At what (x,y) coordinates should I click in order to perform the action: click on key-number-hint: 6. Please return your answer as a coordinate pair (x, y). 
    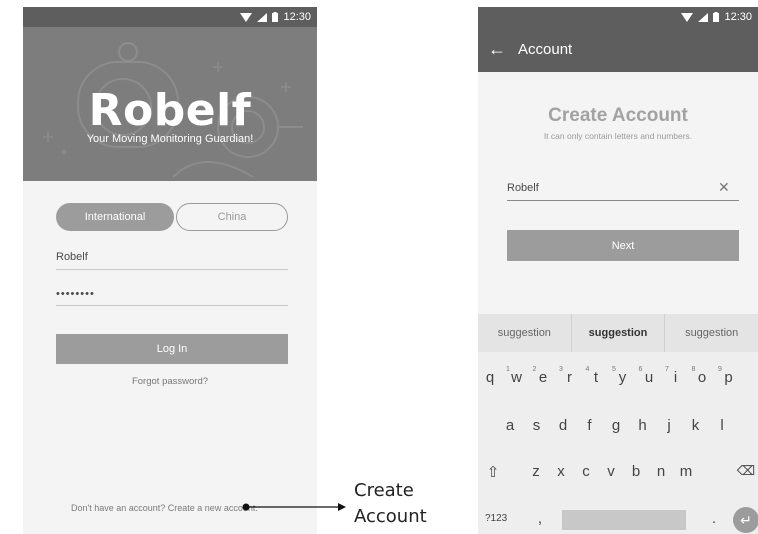
    Looking at the image, I should click on (640, 369).